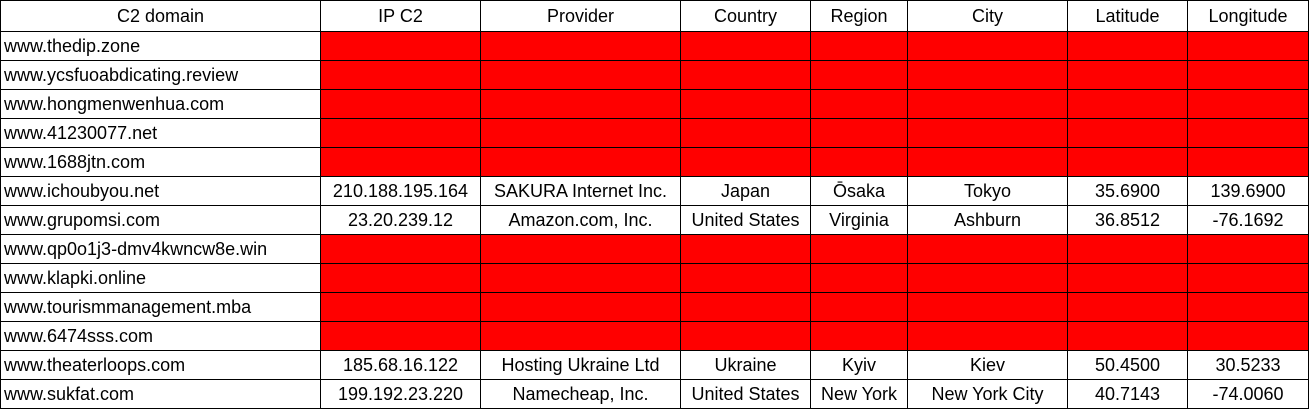 The width and height of the screenshot is (1310, 409). I want to click on domain-cell: www.6474sss.com, so click(160, 336).